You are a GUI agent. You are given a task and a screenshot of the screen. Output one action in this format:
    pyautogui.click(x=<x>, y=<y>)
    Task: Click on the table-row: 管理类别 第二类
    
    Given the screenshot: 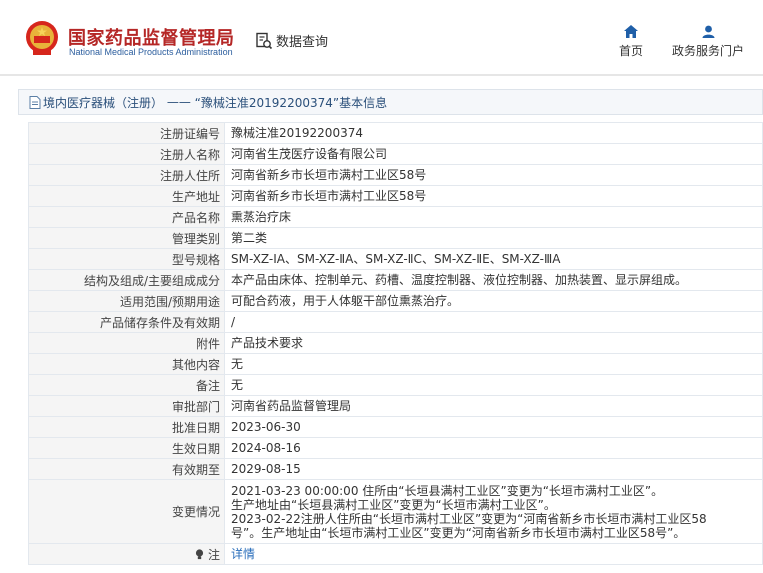 What is the action you would take?
    pyautogui.click(x=395, y=238)
    